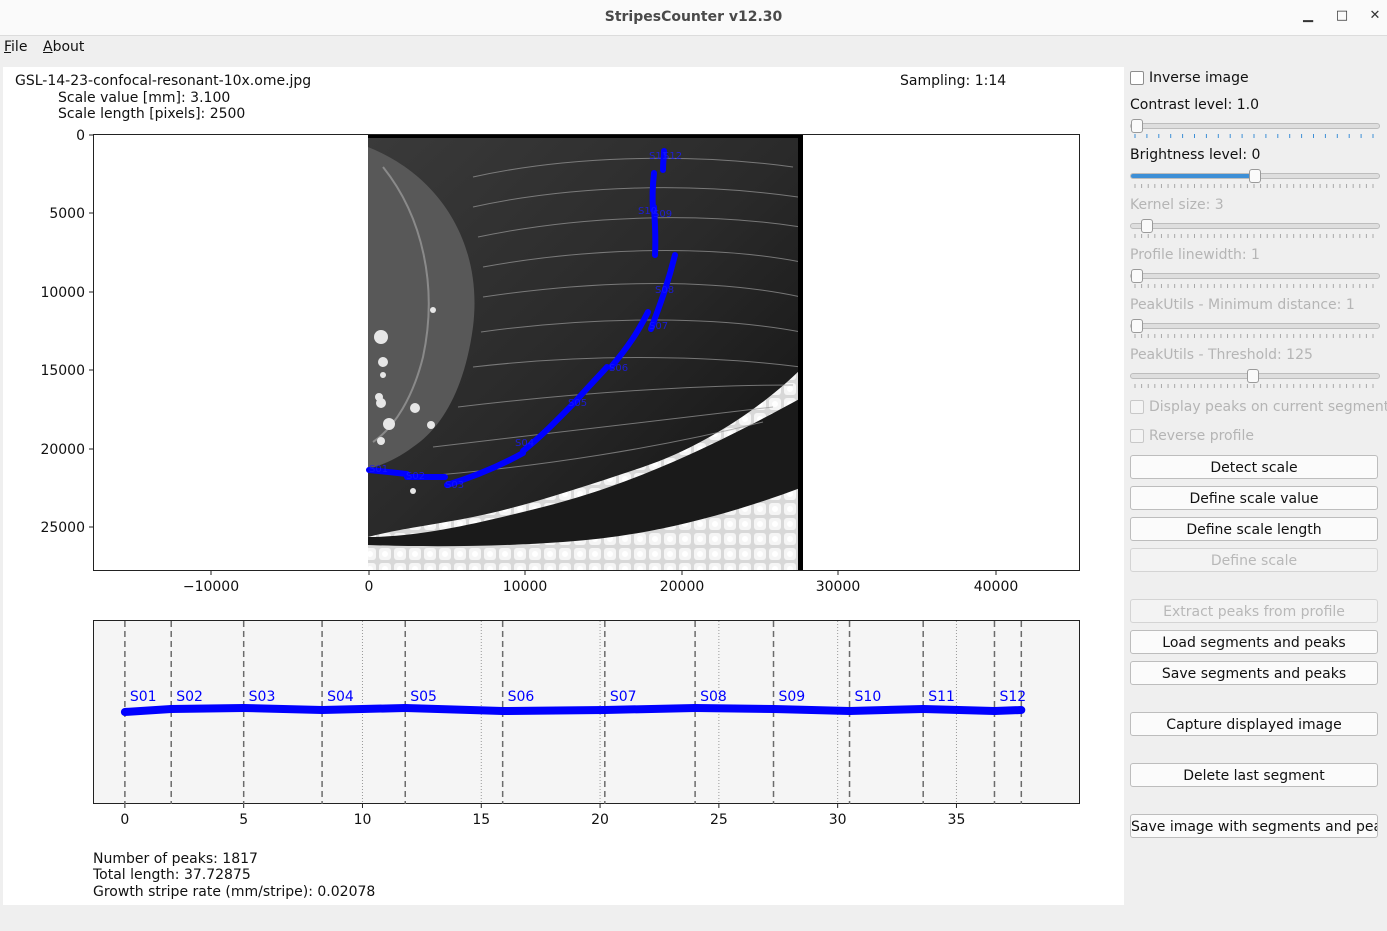  Describe the element at coordinates (1137, 436) in the screenshot. I see `reverse-profile-checkbox` at that location.